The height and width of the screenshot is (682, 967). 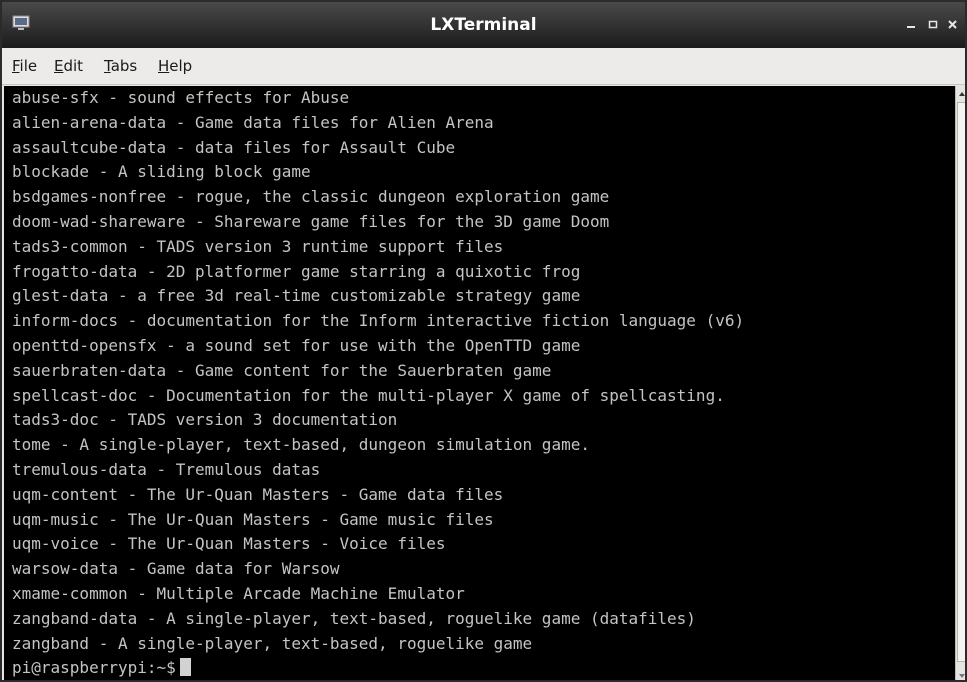 What do you see at coordinates (933, 24) in the screenshot?
I see `maximize-icon` at bounding box center [933, 24].